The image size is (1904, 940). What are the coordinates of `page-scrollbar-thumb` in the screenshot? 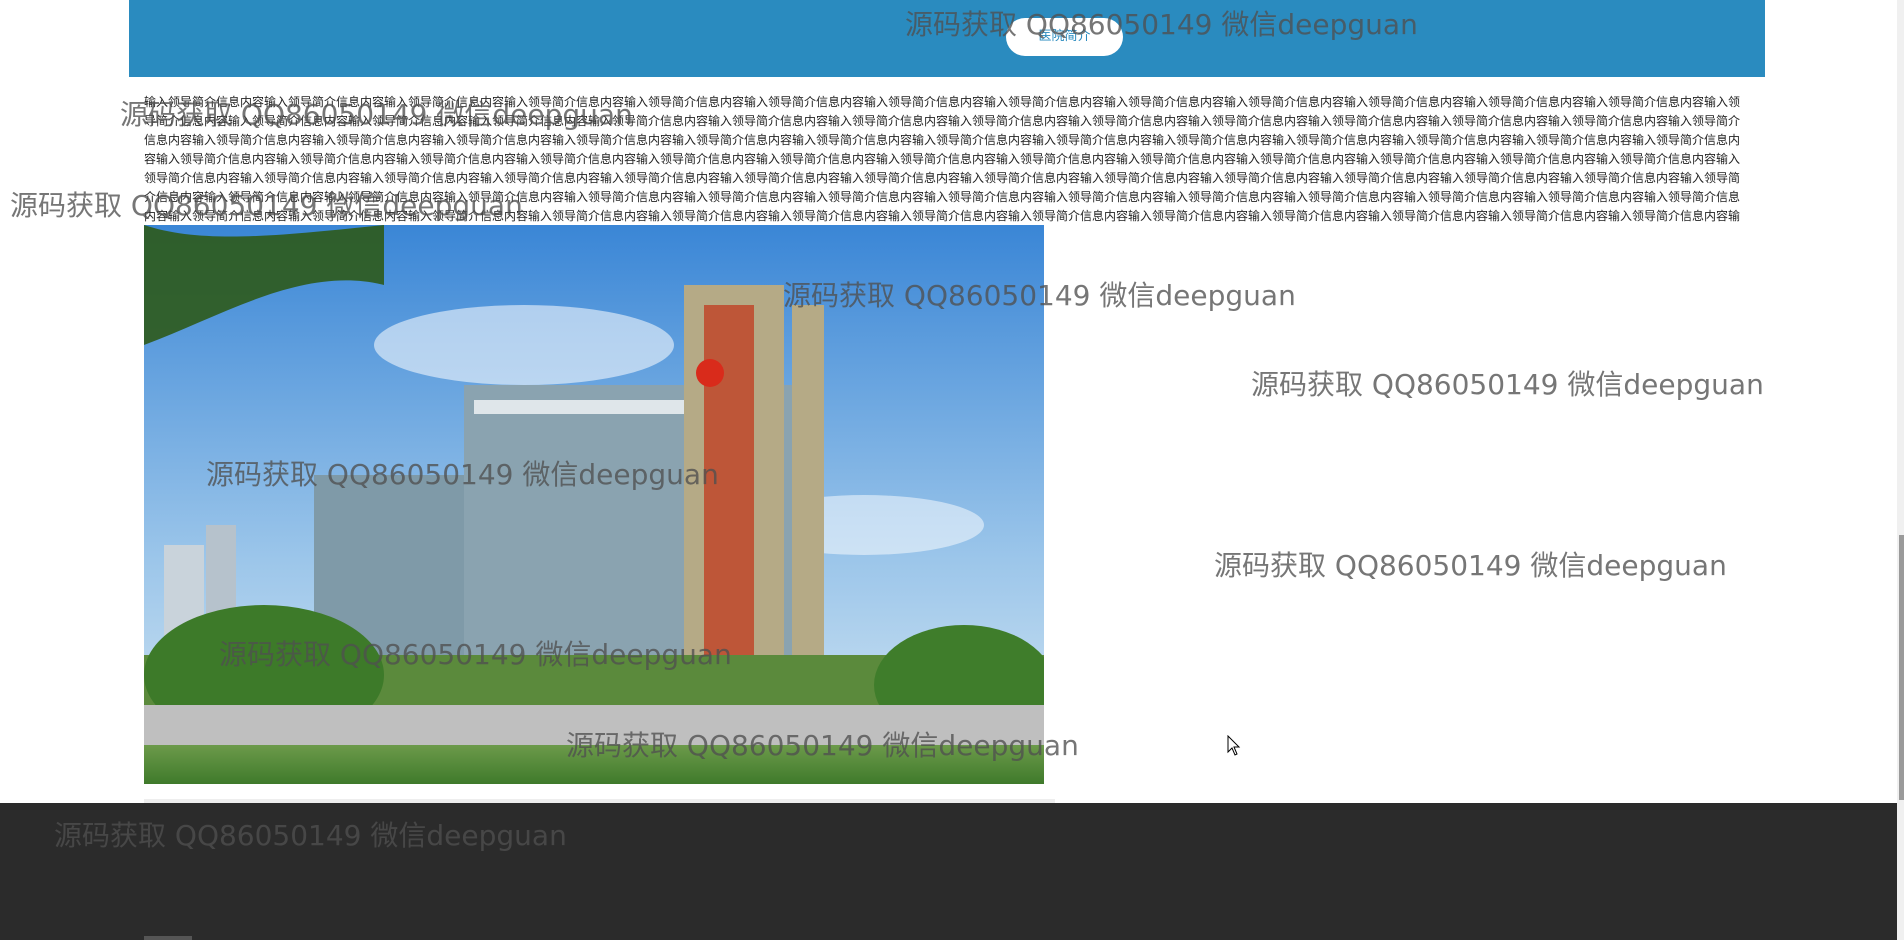 It's located at (1901, 667).